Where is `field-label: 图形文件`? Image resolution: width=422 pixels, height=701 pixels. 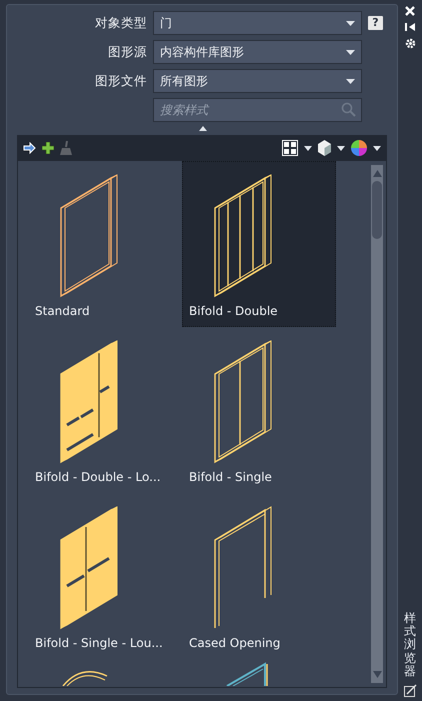 field-label: 图形文件 is located at coordinates (120, 81).